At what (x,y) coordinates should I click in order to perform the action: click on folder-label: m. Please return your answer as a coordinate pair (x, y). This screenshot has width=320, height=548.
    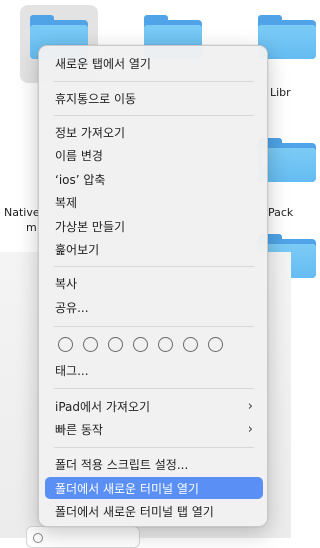
    Looking at the image, I should click on (31, 227).